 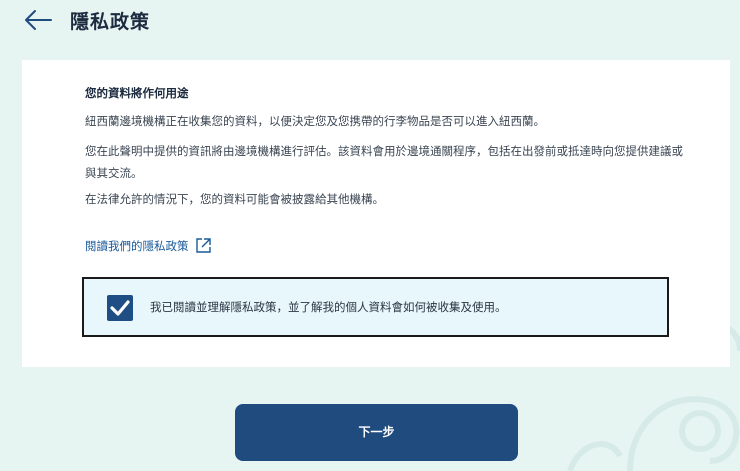 I want to click on paragraph-disclosure: 在法律允許的情況下，您的資料可能會被披露給其他機構。, so click(x=234, y=199).